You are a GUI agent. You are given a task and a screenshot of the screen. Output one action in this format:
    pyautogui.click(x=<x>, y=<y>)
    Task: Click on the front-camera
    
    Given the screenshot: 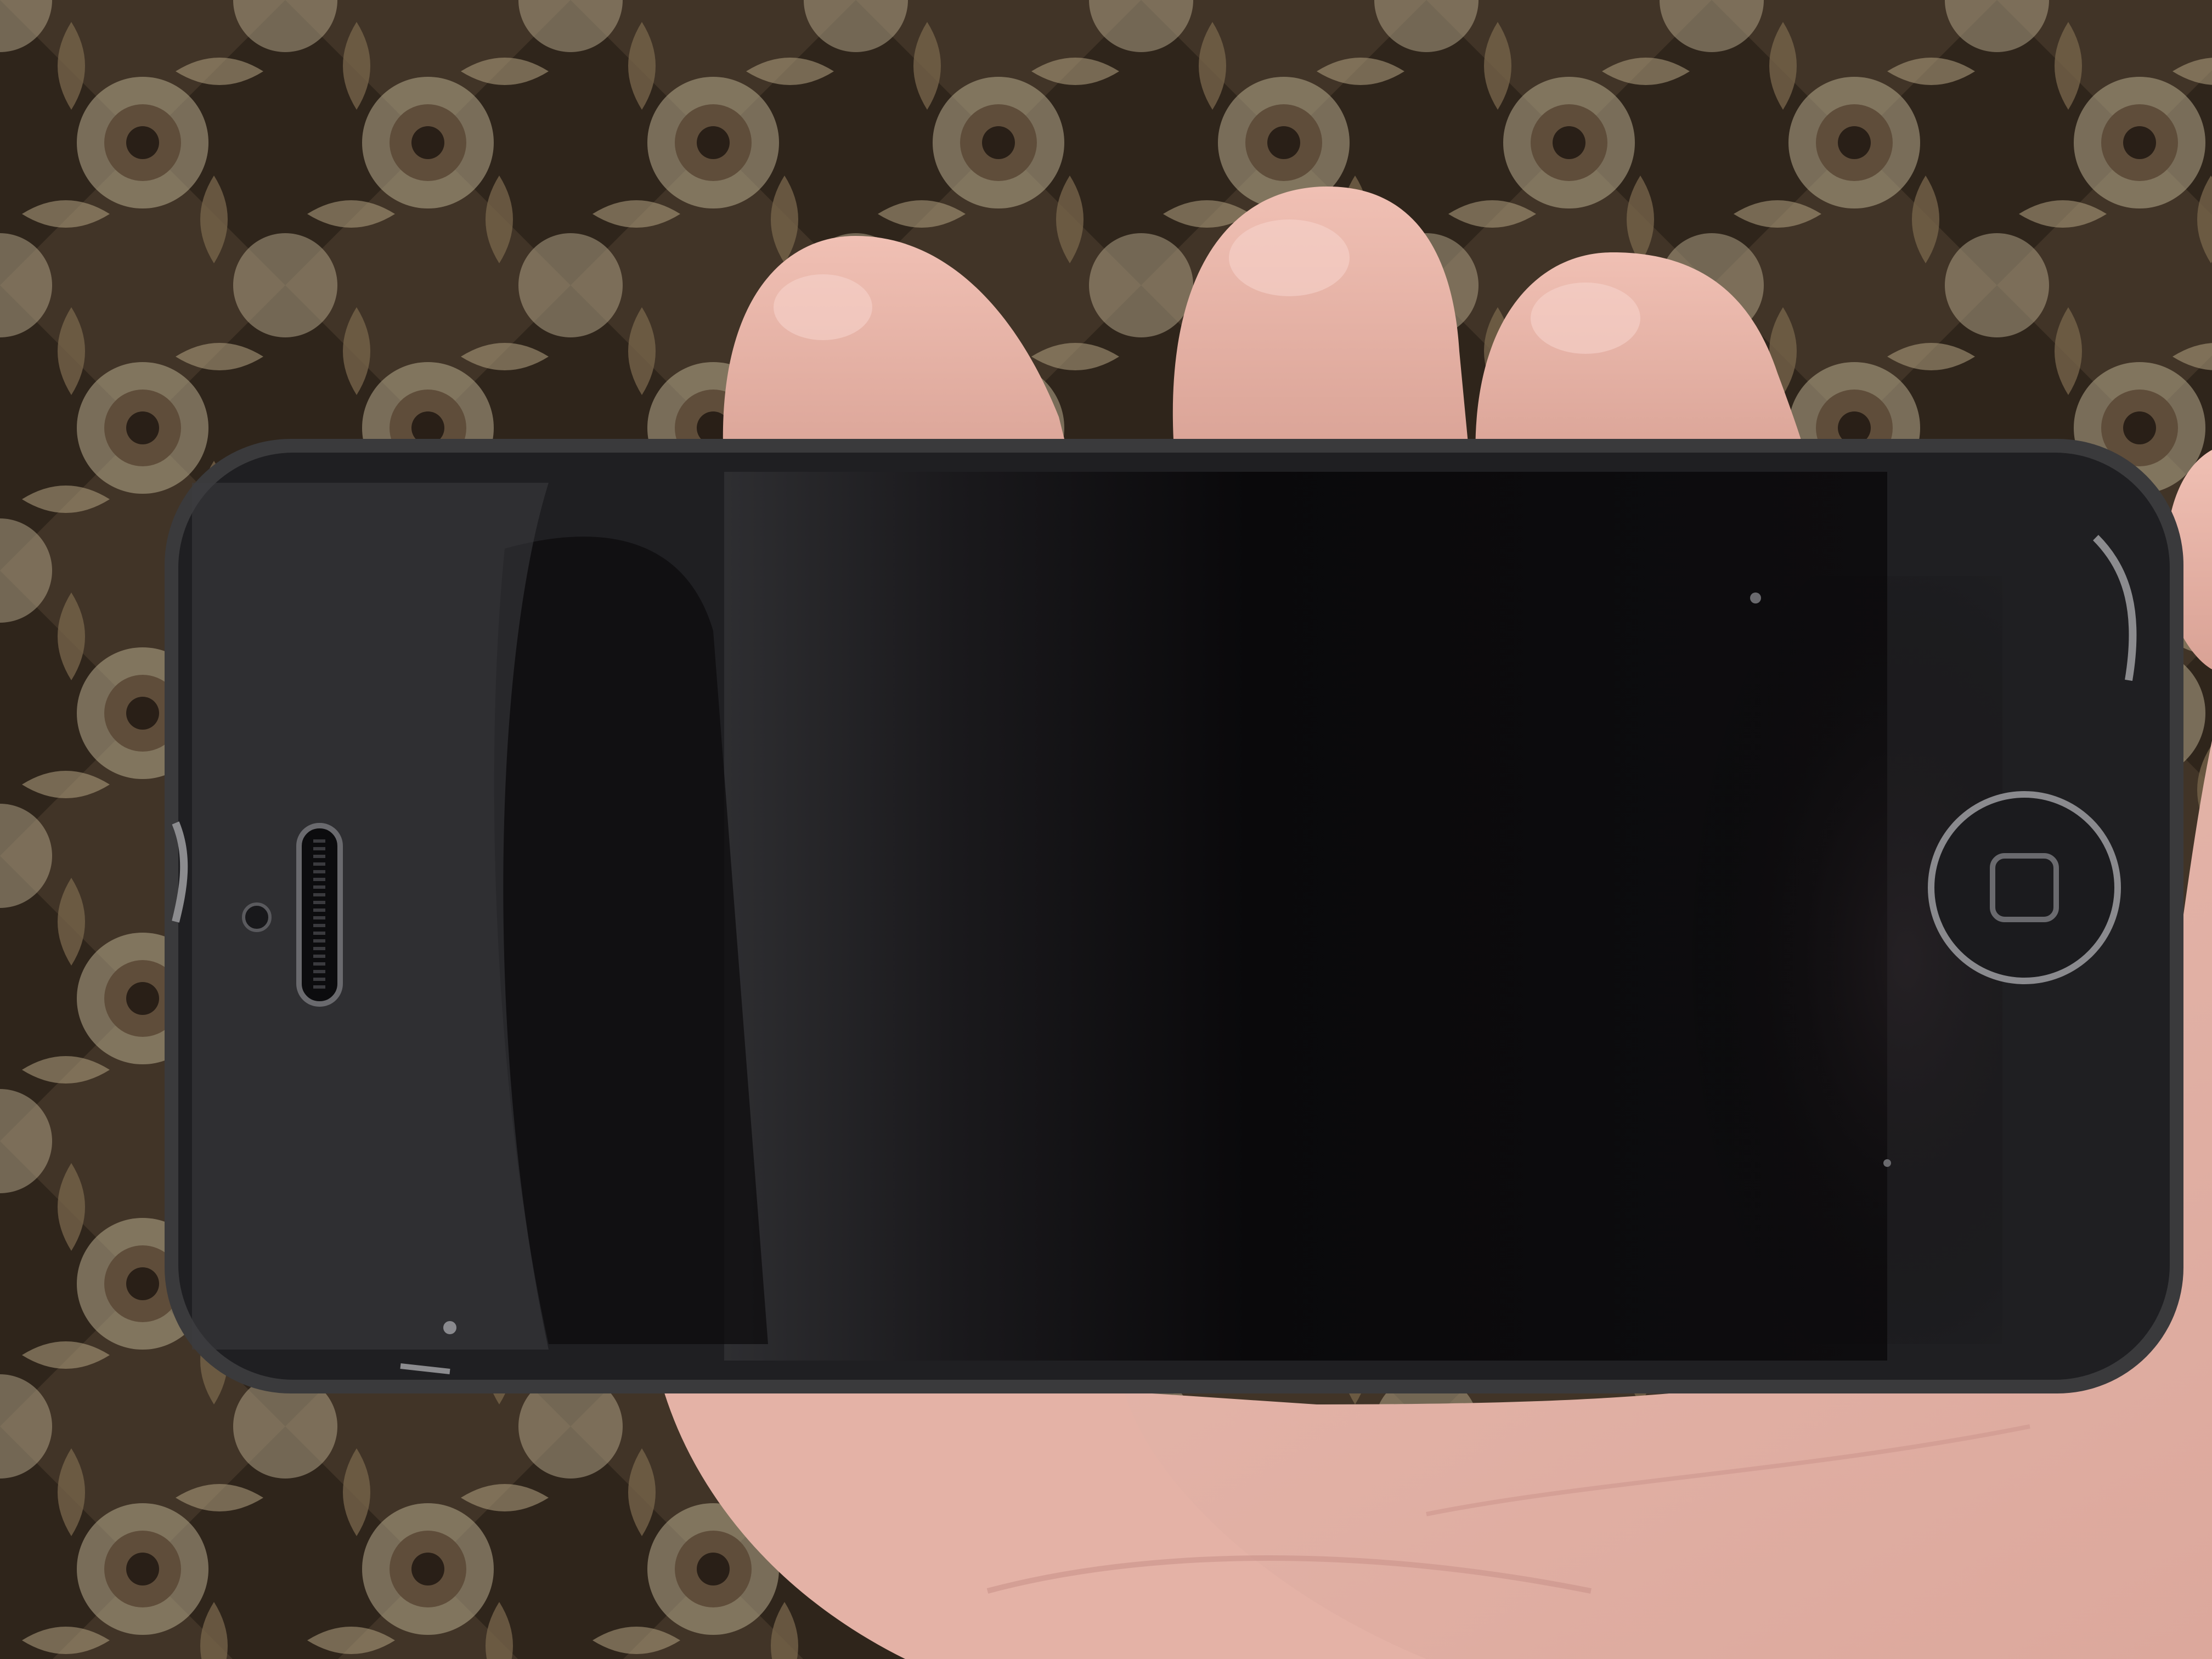 What is the action you would take?
    pyautogui.click(x=257, y=917)
    